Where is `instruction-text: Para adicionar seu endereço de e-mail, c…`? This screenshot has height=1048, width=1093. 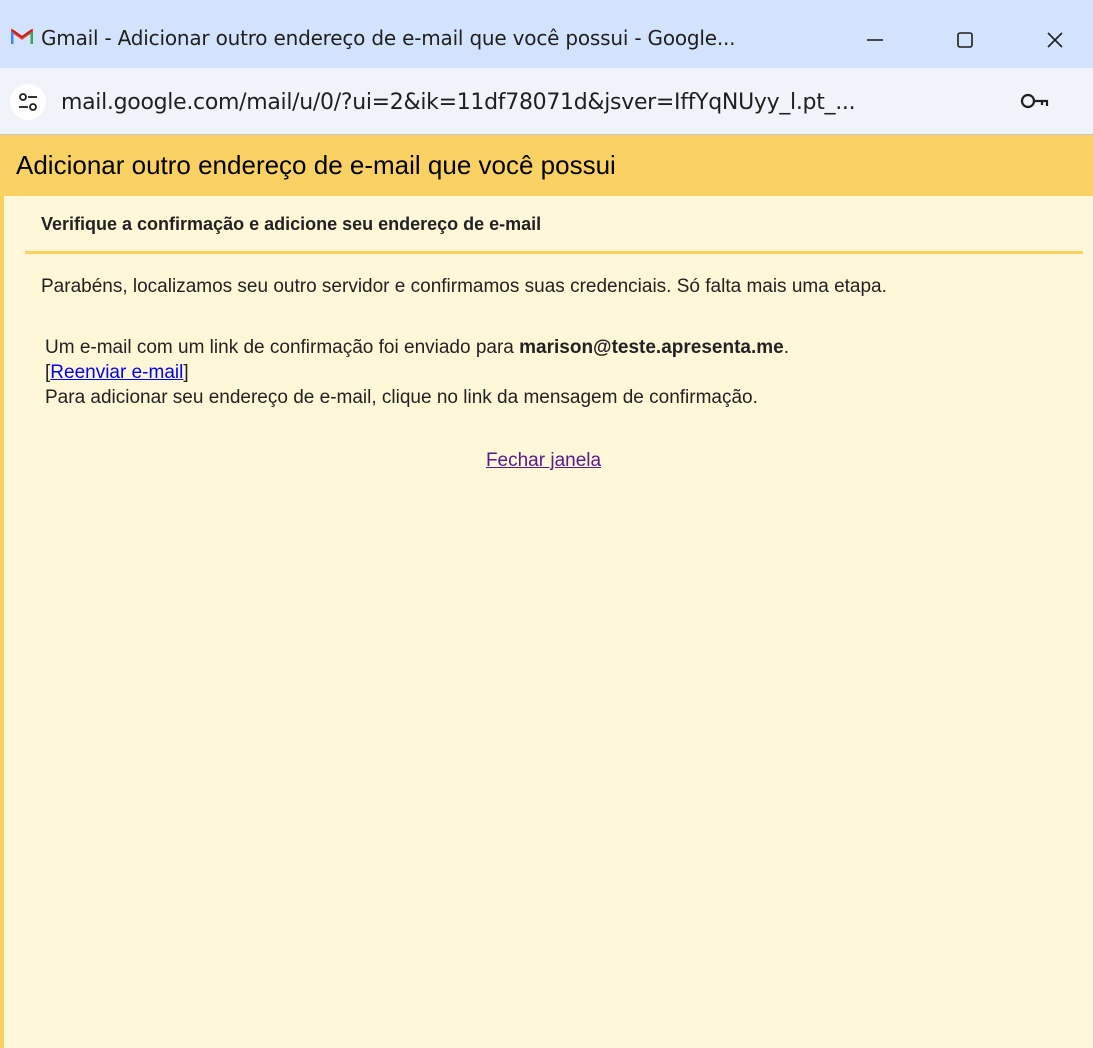 instruction-text: Para adicionar seu endereço de e-mail, c… is located at coordinates (401, 397).